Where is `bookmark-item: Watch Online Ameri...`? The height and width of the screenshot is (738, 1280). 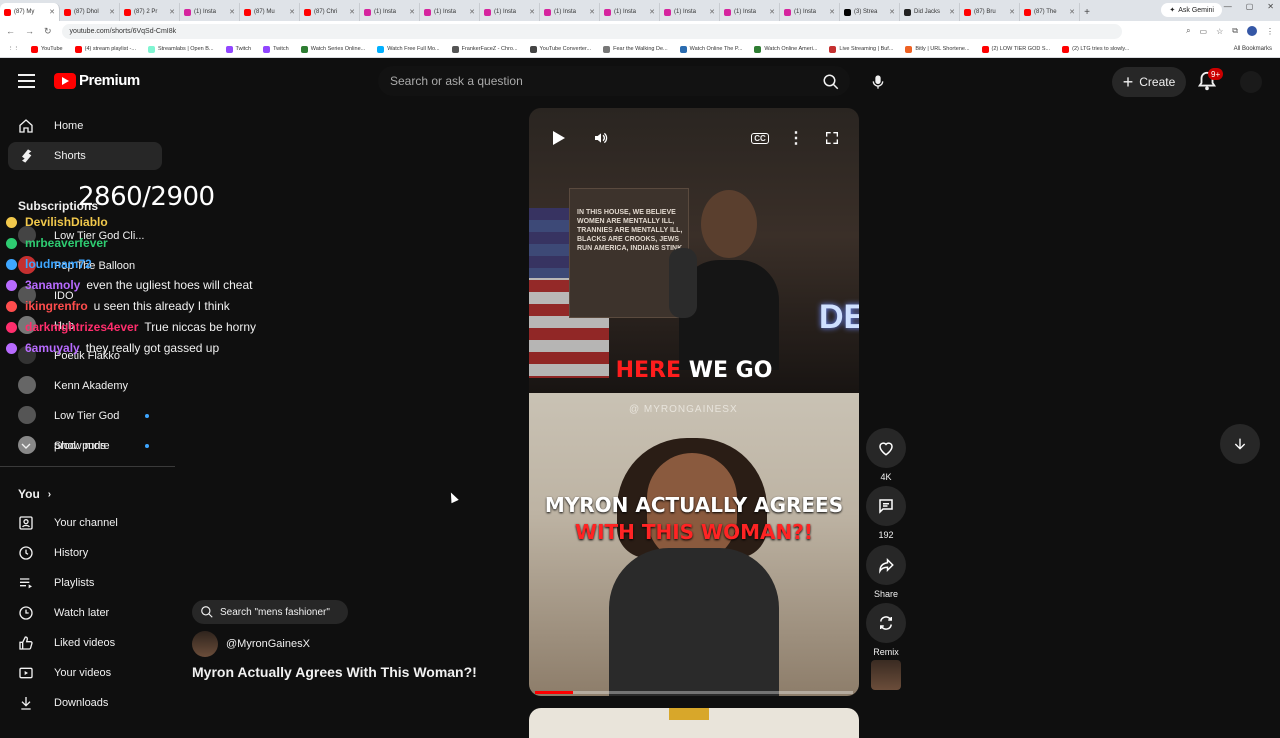 bookmark-item: Watch Online Ameri... is located at coordinates (785, 49).